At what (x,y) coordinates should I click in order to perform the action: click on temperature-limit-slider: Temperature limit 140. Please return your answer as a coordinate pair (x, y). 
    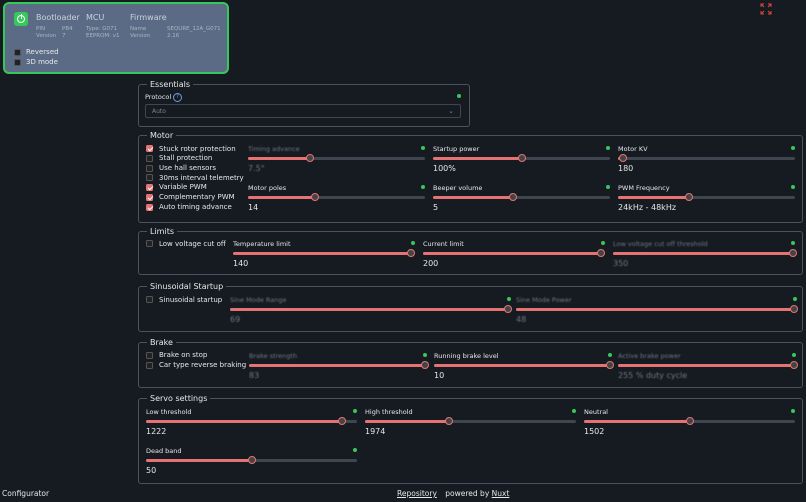
    Looking at the image, I should click on (324, 255).